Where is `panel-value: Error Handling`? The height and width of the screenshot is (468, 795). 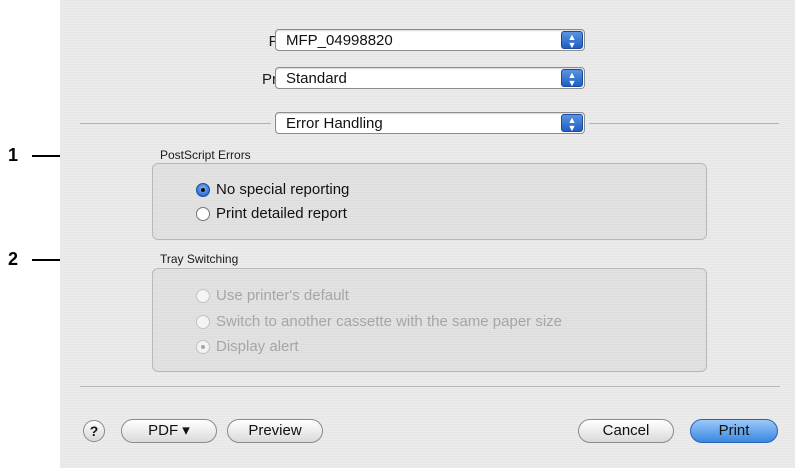
panel-value: Error Handling is located at coordinates (334, 123).